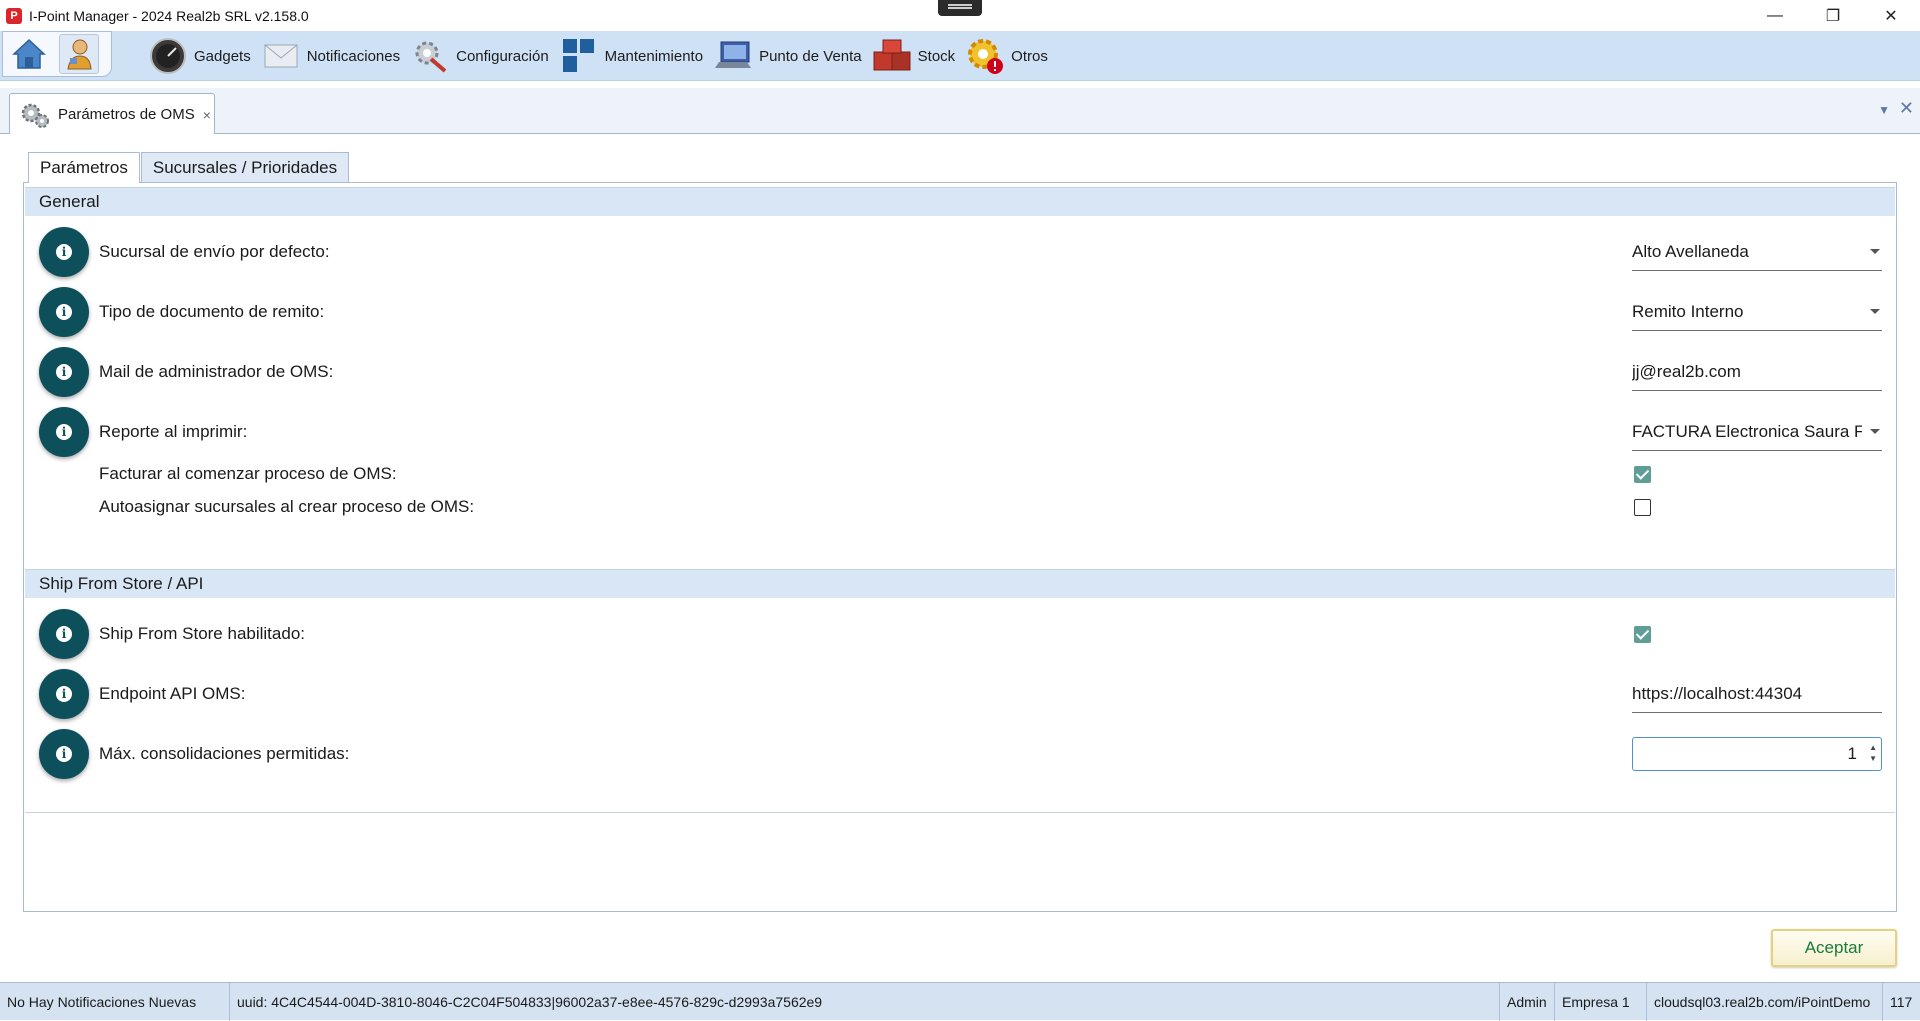  What do you see at coordinates (14, 15) in the screenshot?
I see `app-logo-icon: P` at bounding box center [14, 15].